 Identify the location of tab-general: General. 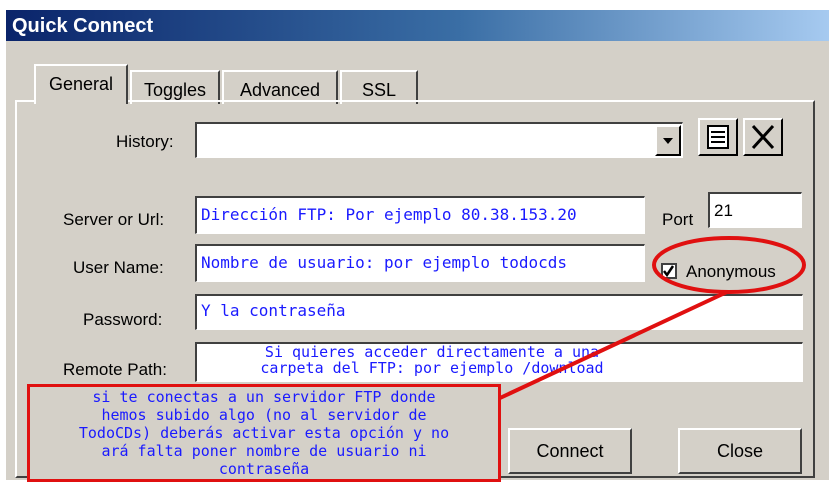
(81, 84).